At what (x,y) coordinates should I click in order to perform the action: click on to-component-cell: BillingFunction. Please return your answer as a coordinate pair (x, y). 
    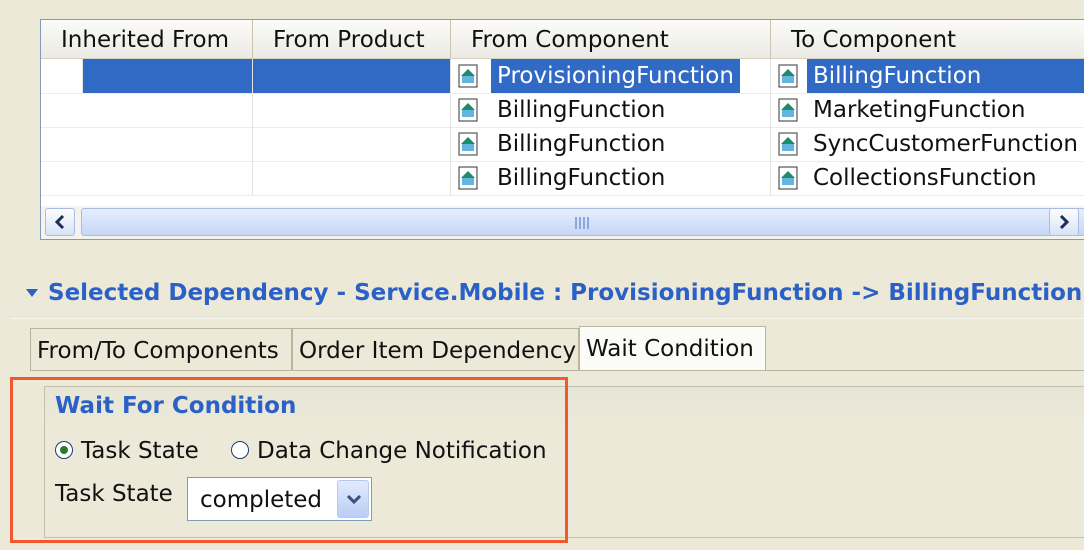
    Looking at the image, I should click on (927, 76).